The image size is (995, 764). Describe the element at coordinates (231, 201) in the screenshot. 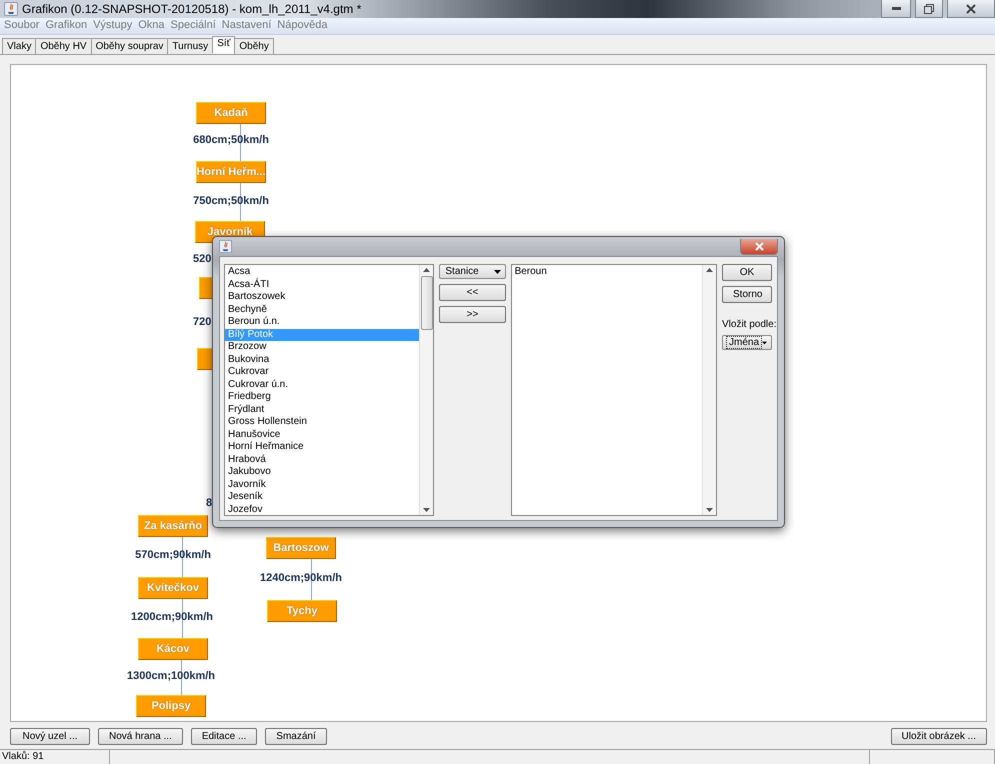

I see `edge-label: 750cm;50km/h` at that location.